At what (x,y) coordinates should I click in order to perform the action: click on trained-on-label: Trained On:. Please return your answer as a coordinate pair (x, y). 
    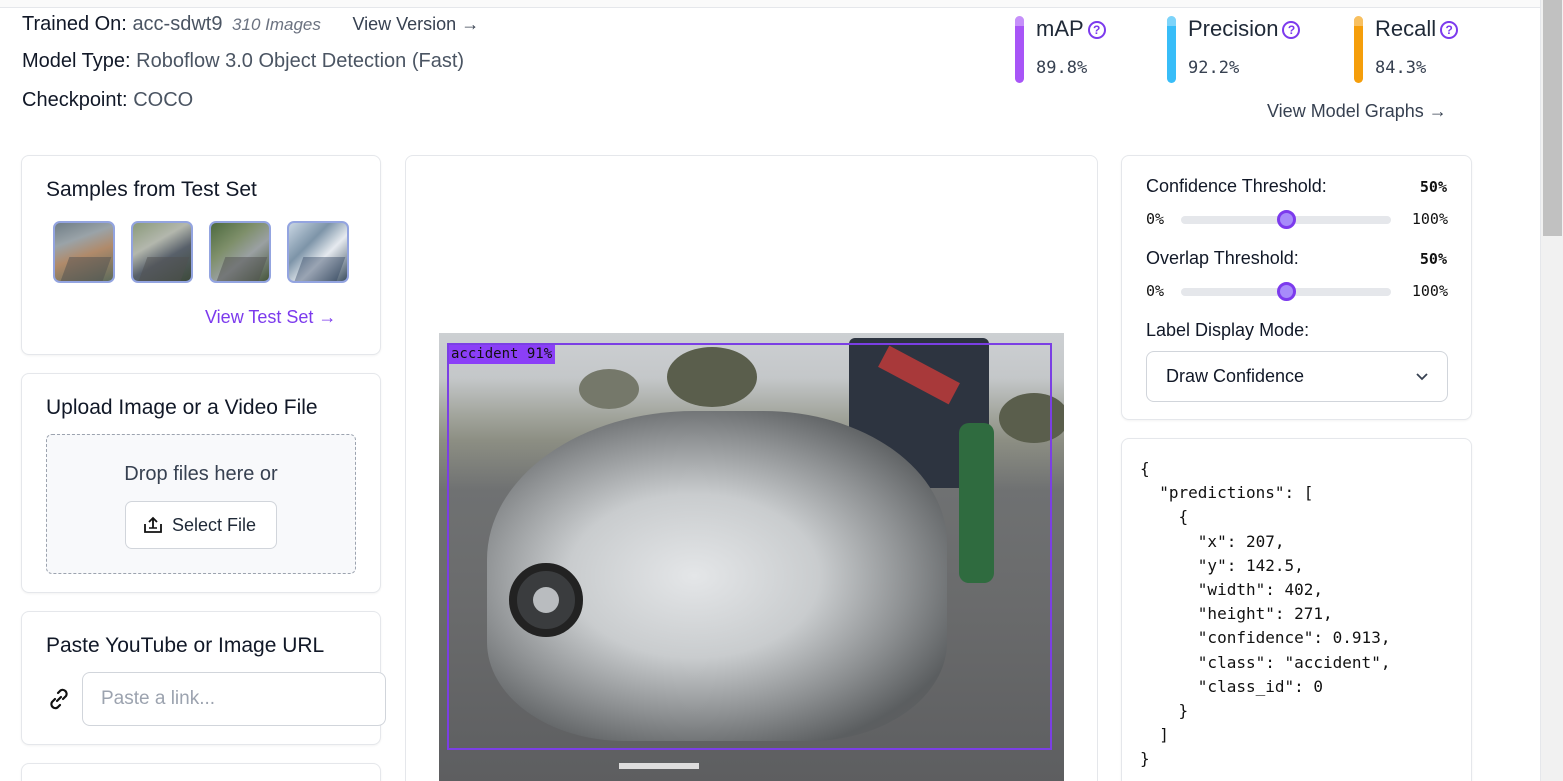
    Looking at the image, I should click on (74, 24).